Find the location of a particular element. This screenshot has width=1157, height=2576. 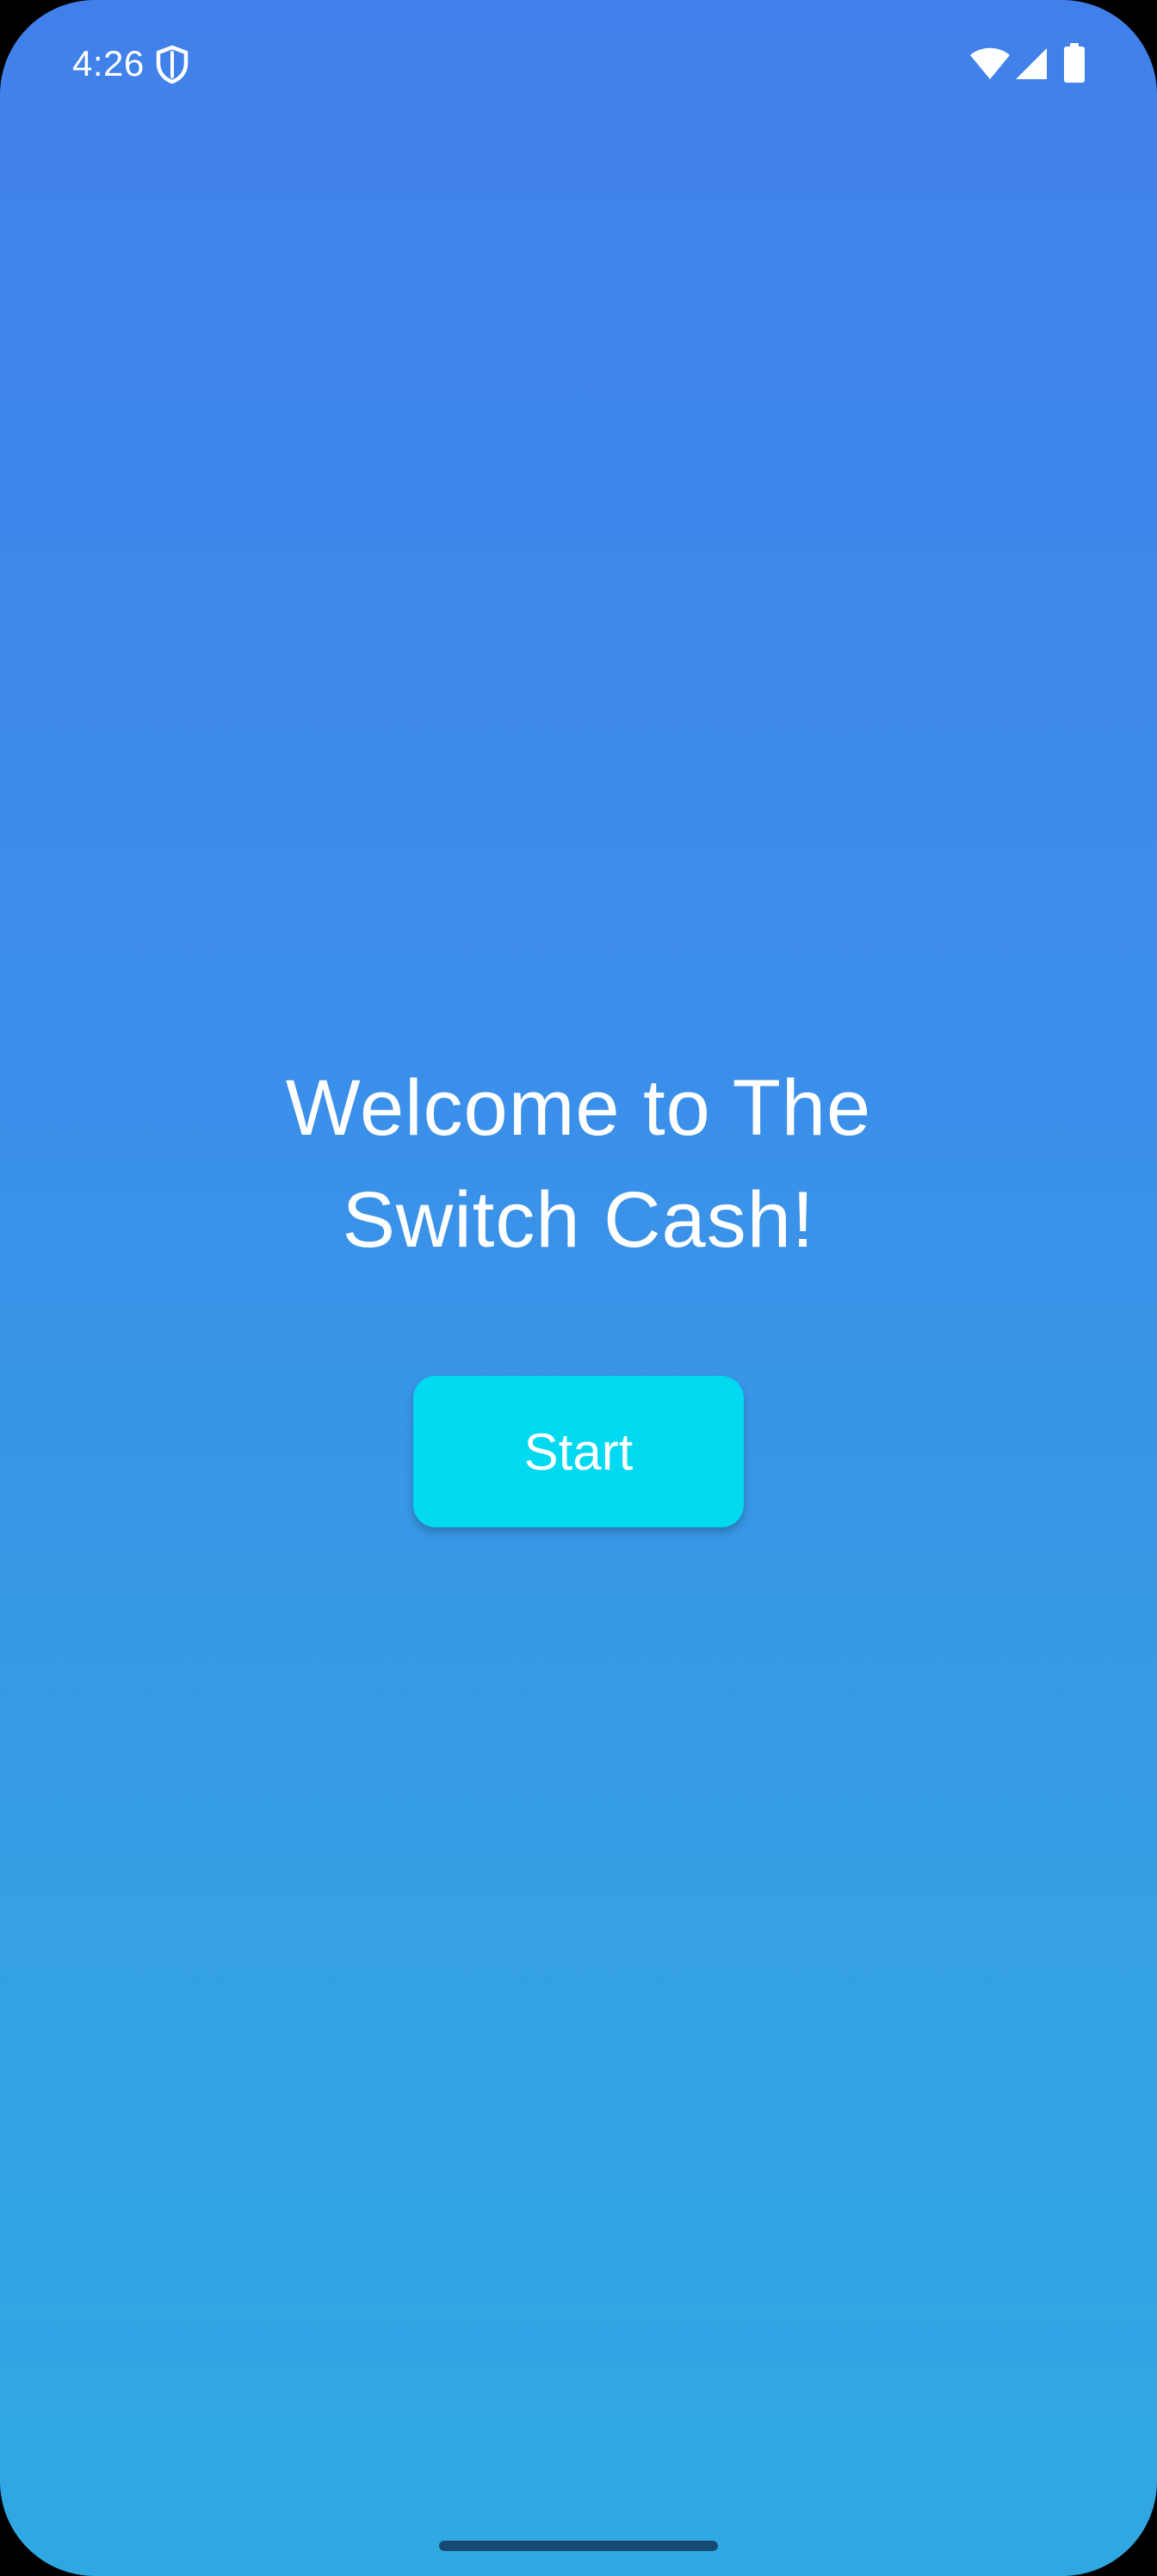

battery-icon is located at coordinates (1075, 63).